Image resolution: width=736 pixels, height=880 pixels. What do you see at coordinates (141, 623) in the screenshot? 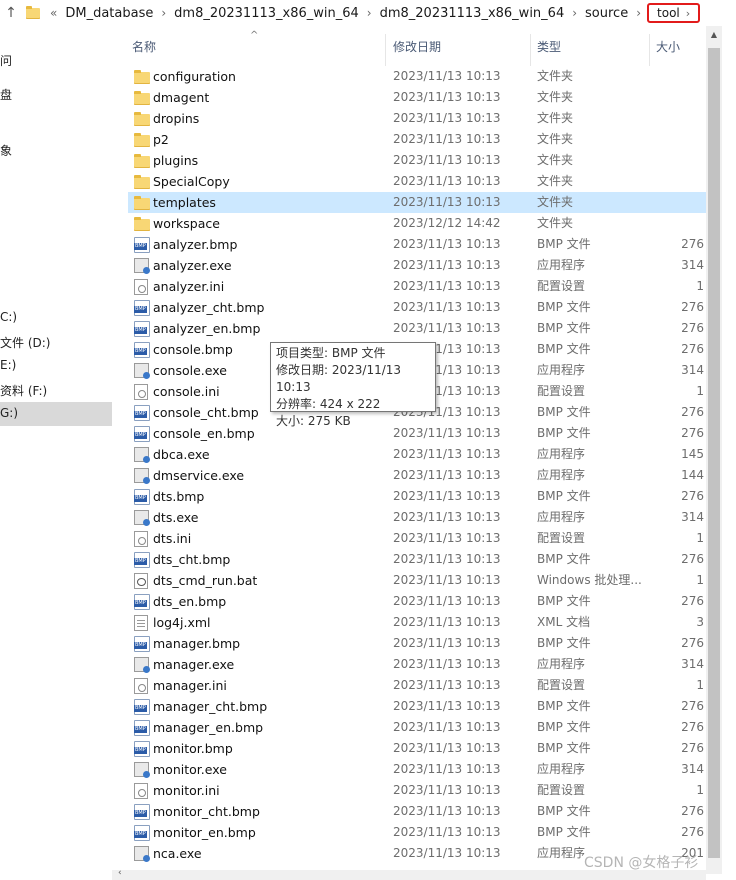
I see `xml-file-icon` at bounding box center [141, 623].